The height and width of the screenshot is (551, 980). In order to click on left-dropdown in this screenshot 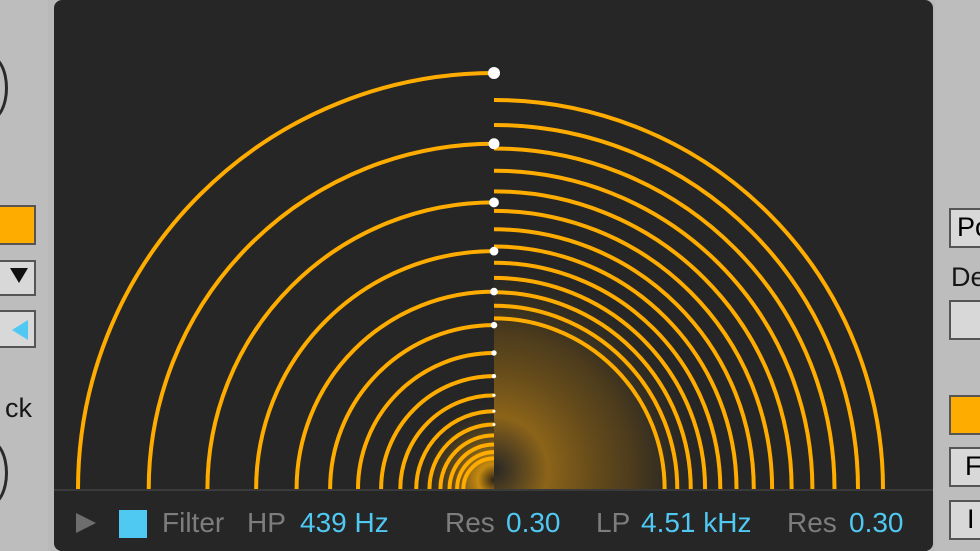, I will do `click(18, 278)`.